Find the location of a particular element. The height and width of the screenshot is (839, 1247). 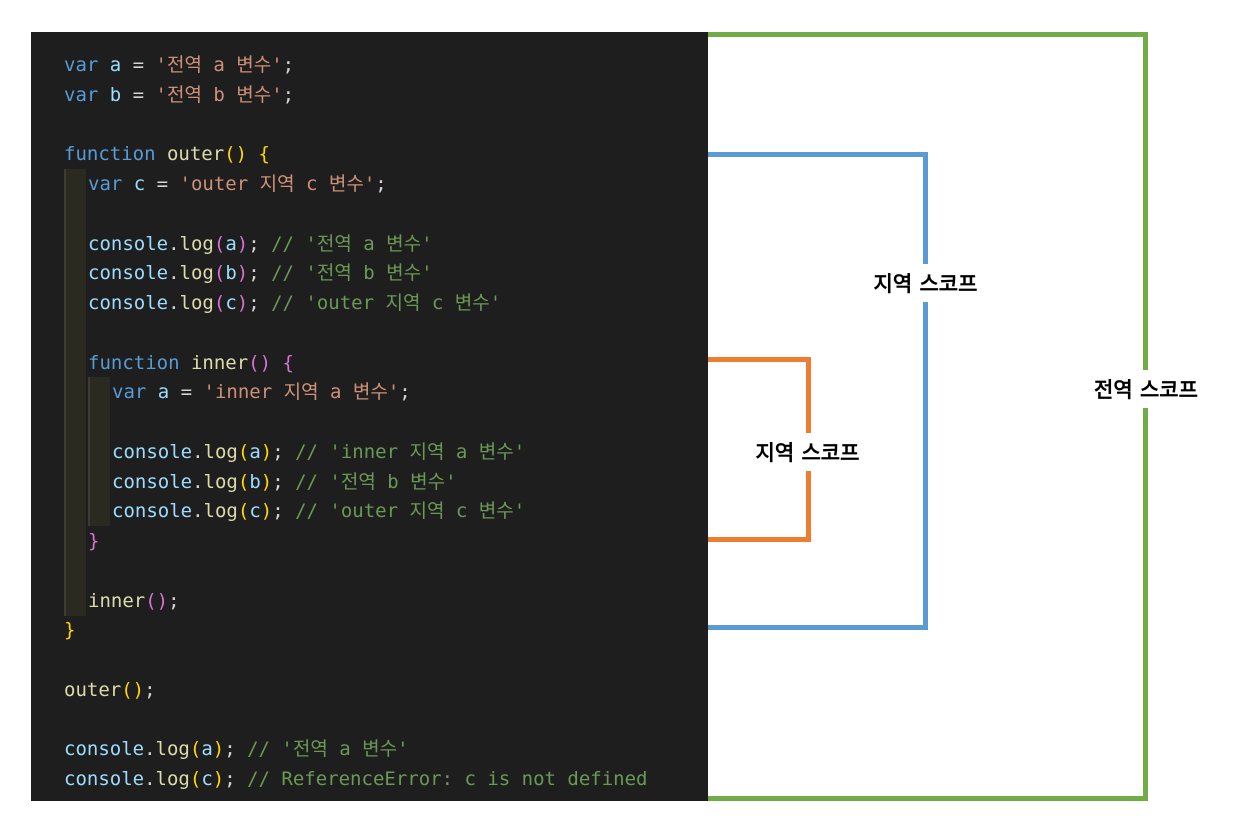

outer-scope-label: 지역 스코프 is located at coordinates (925, 283).